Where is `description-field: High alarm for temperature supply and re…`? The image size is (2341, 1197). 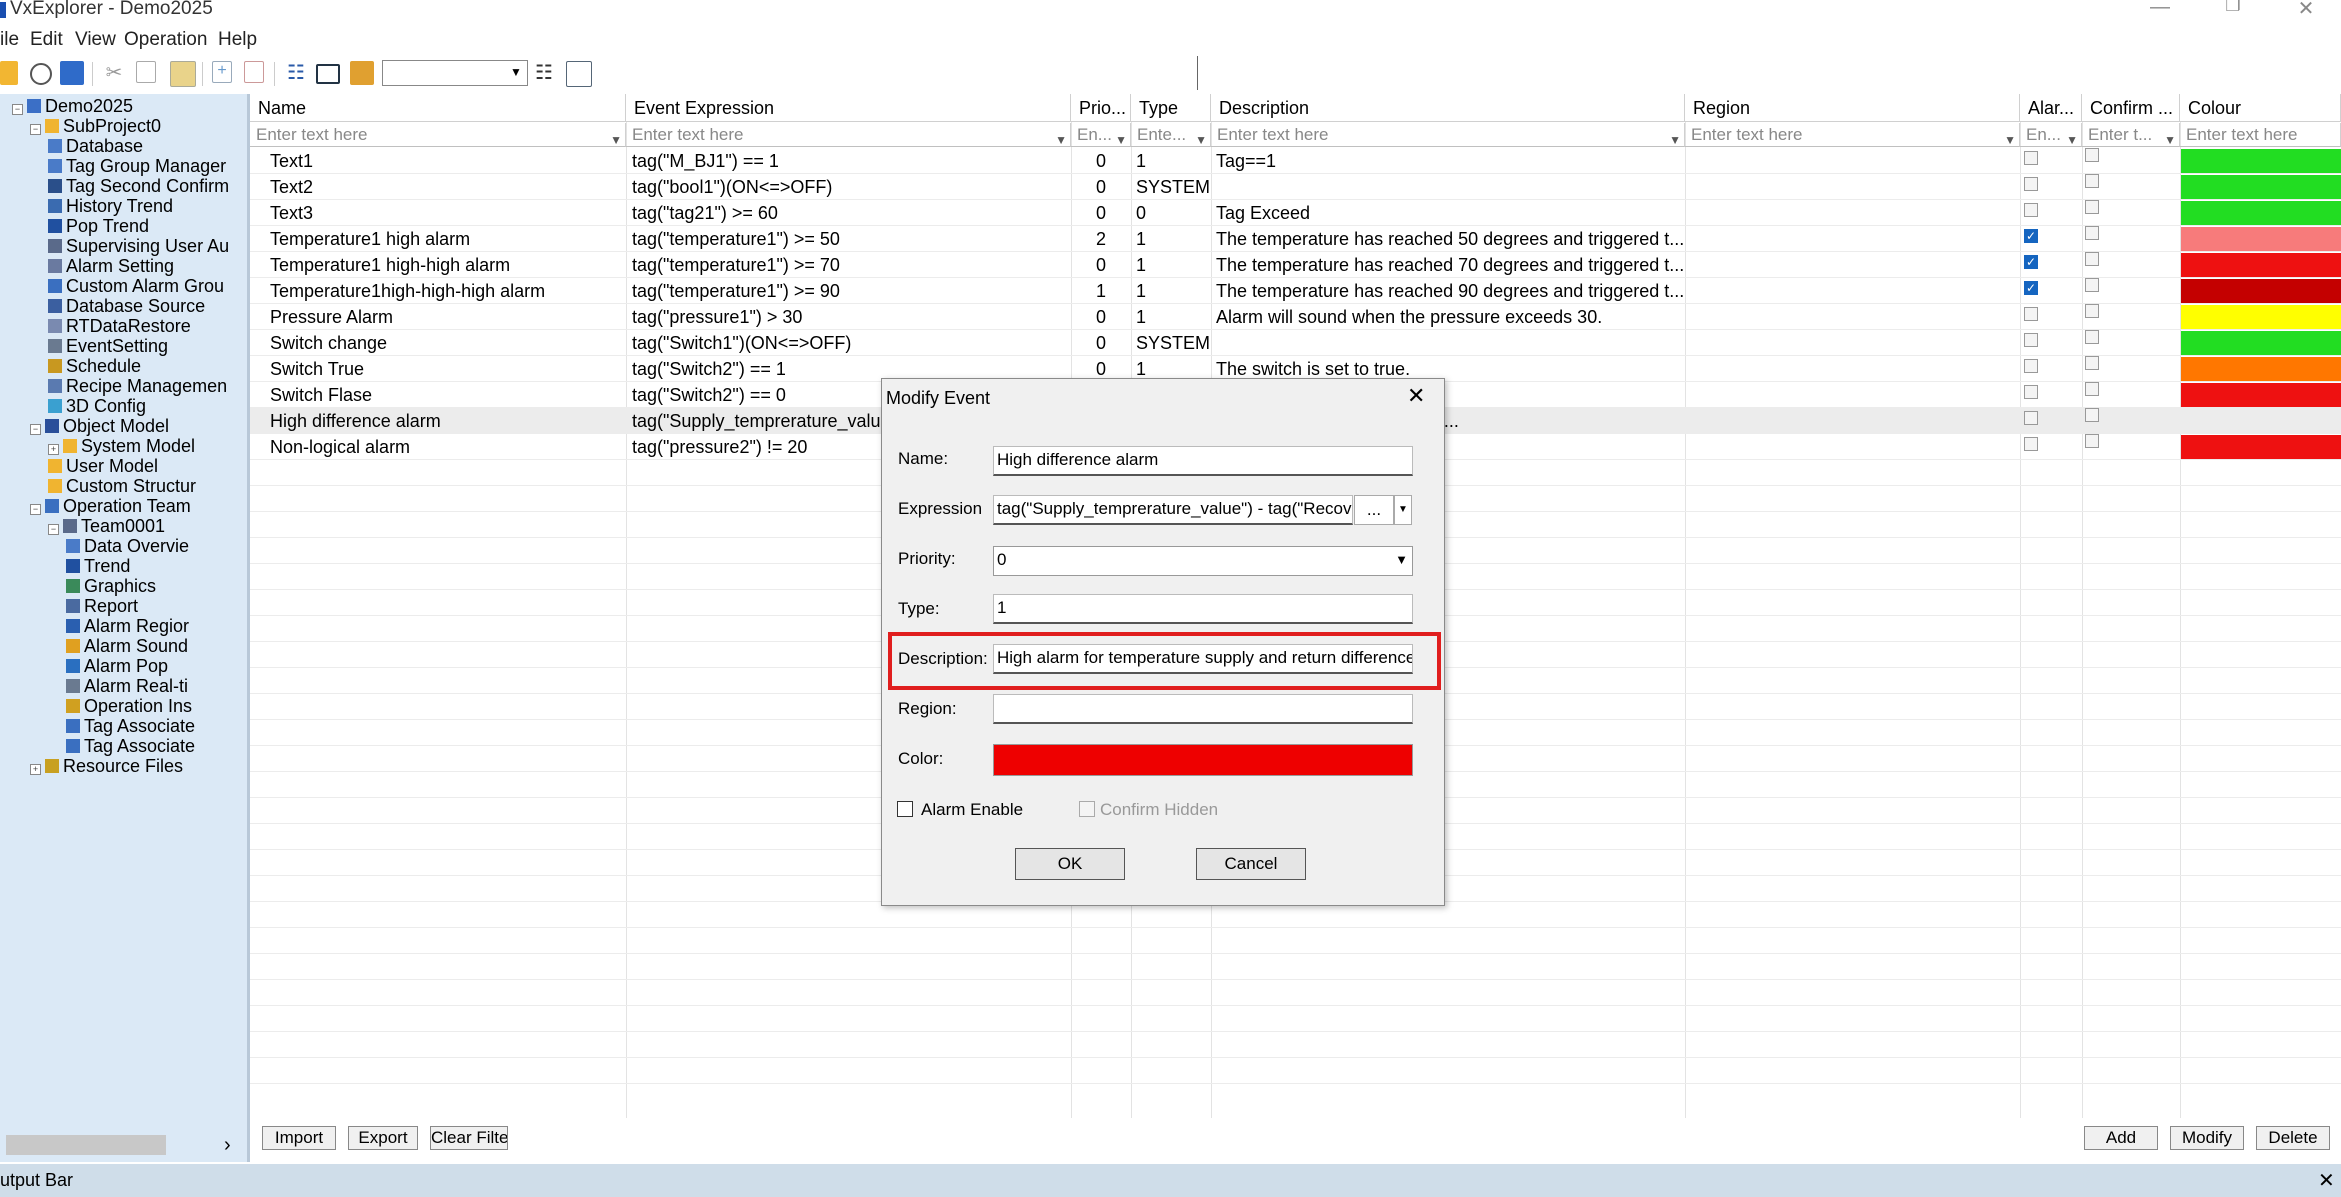
description-field: High alarm for temperature supply and re… is located at coordinates (1203, 659).